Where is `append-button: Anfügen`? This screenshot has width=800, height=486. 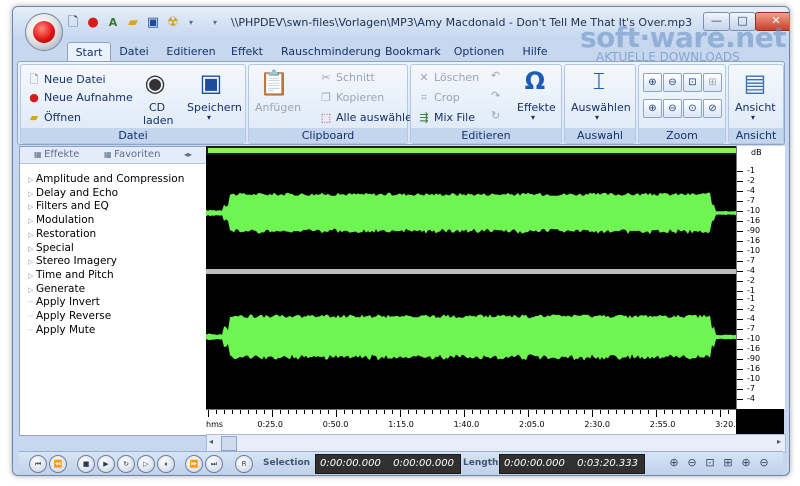 append-button: Anfügen is located at coordinates (278, 107).